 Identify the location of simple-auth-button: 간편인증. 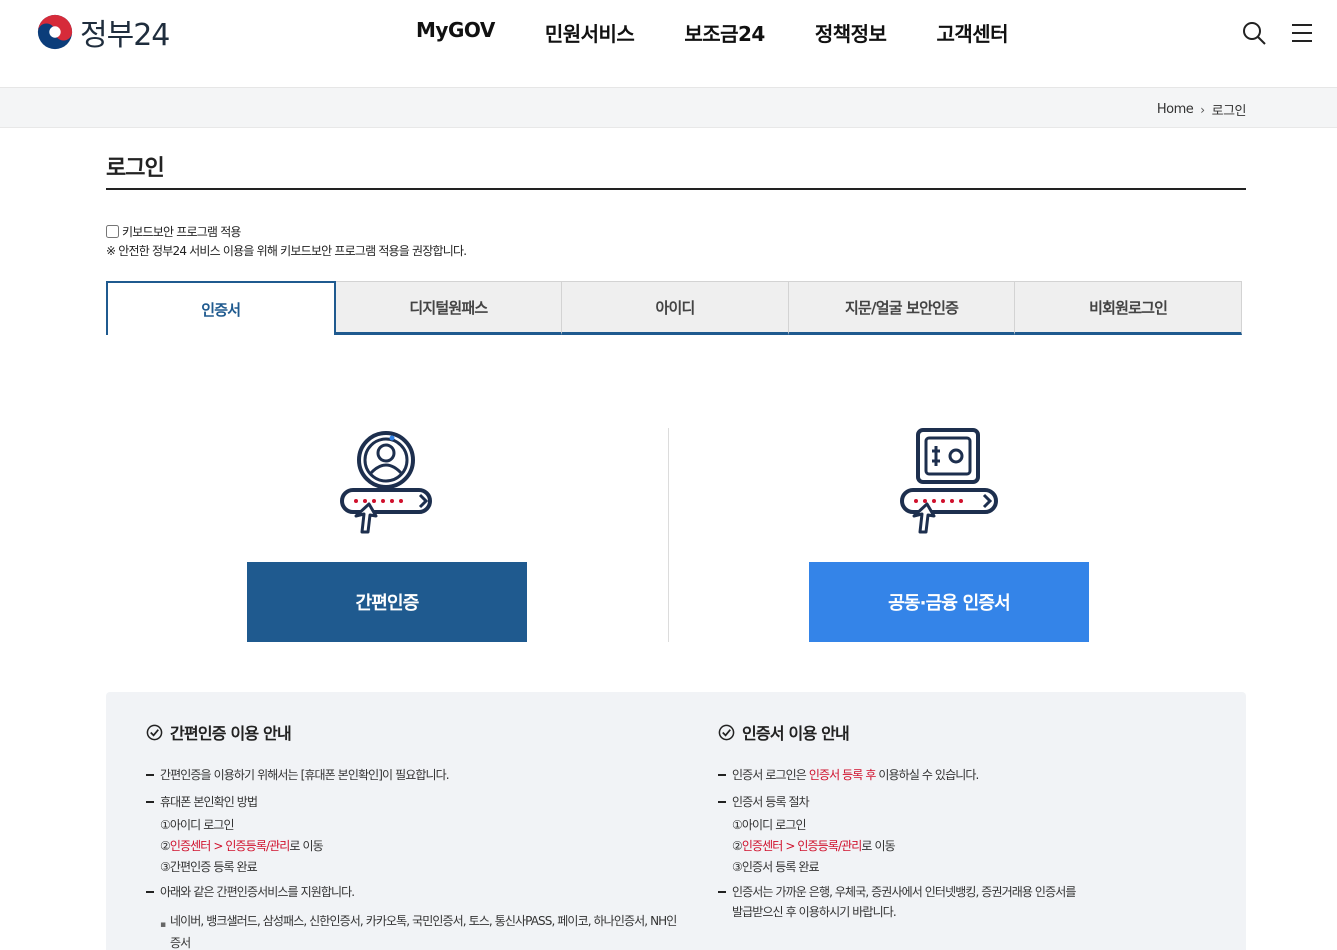
(387, 602).